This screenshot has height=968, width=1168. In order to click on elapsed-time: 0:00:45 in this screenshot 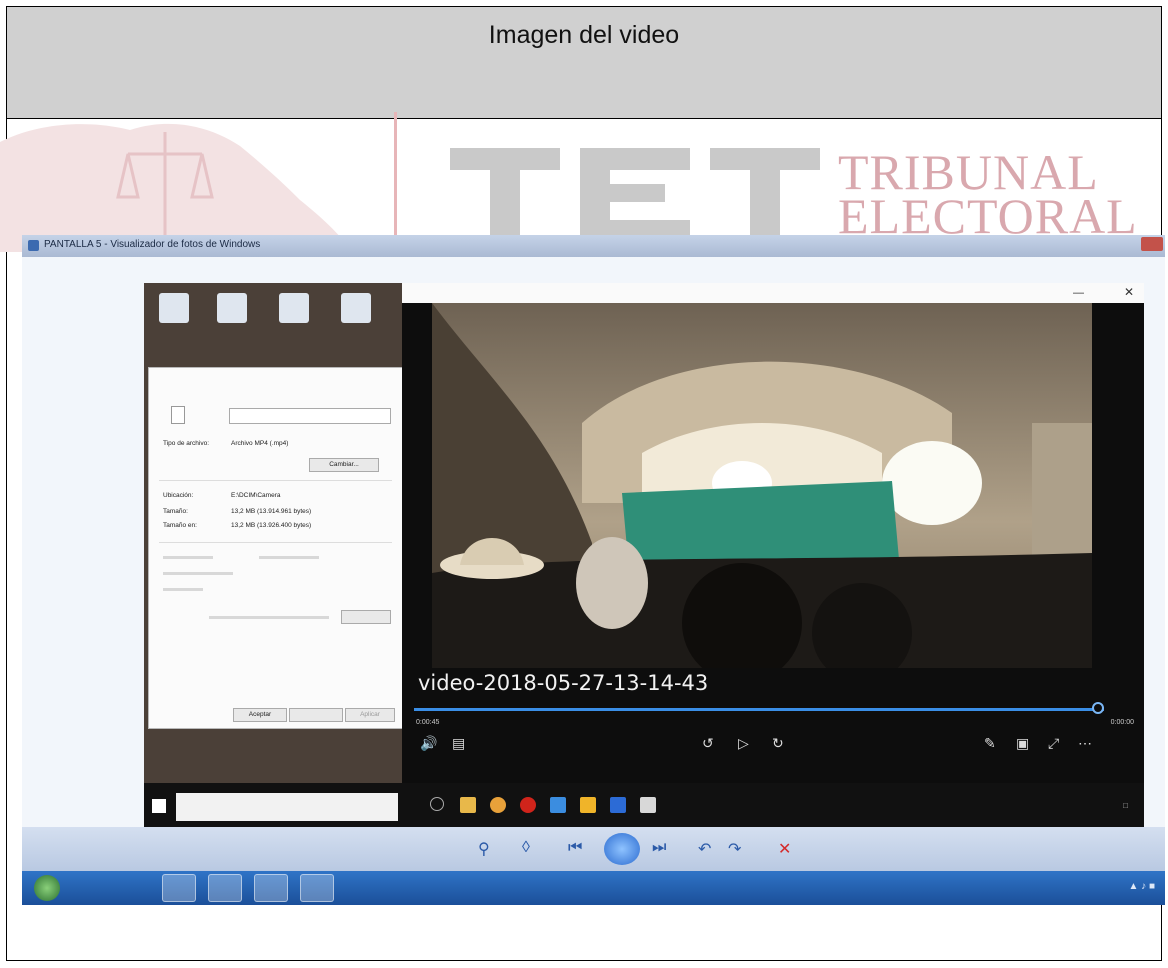, I will do `click(428, 722)`.